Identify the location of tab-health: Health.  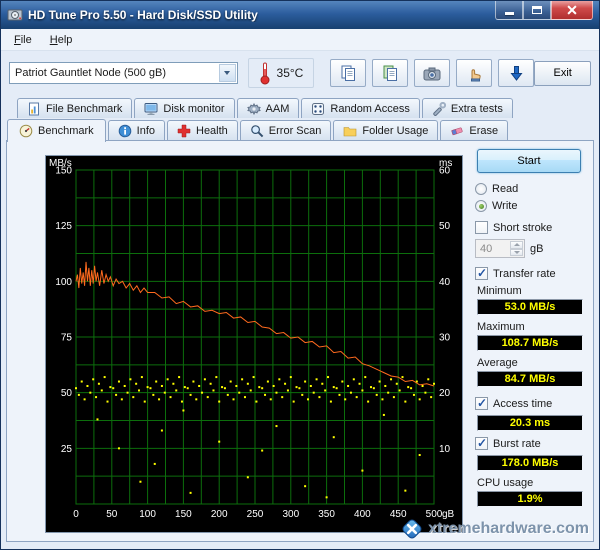
(202, 130).